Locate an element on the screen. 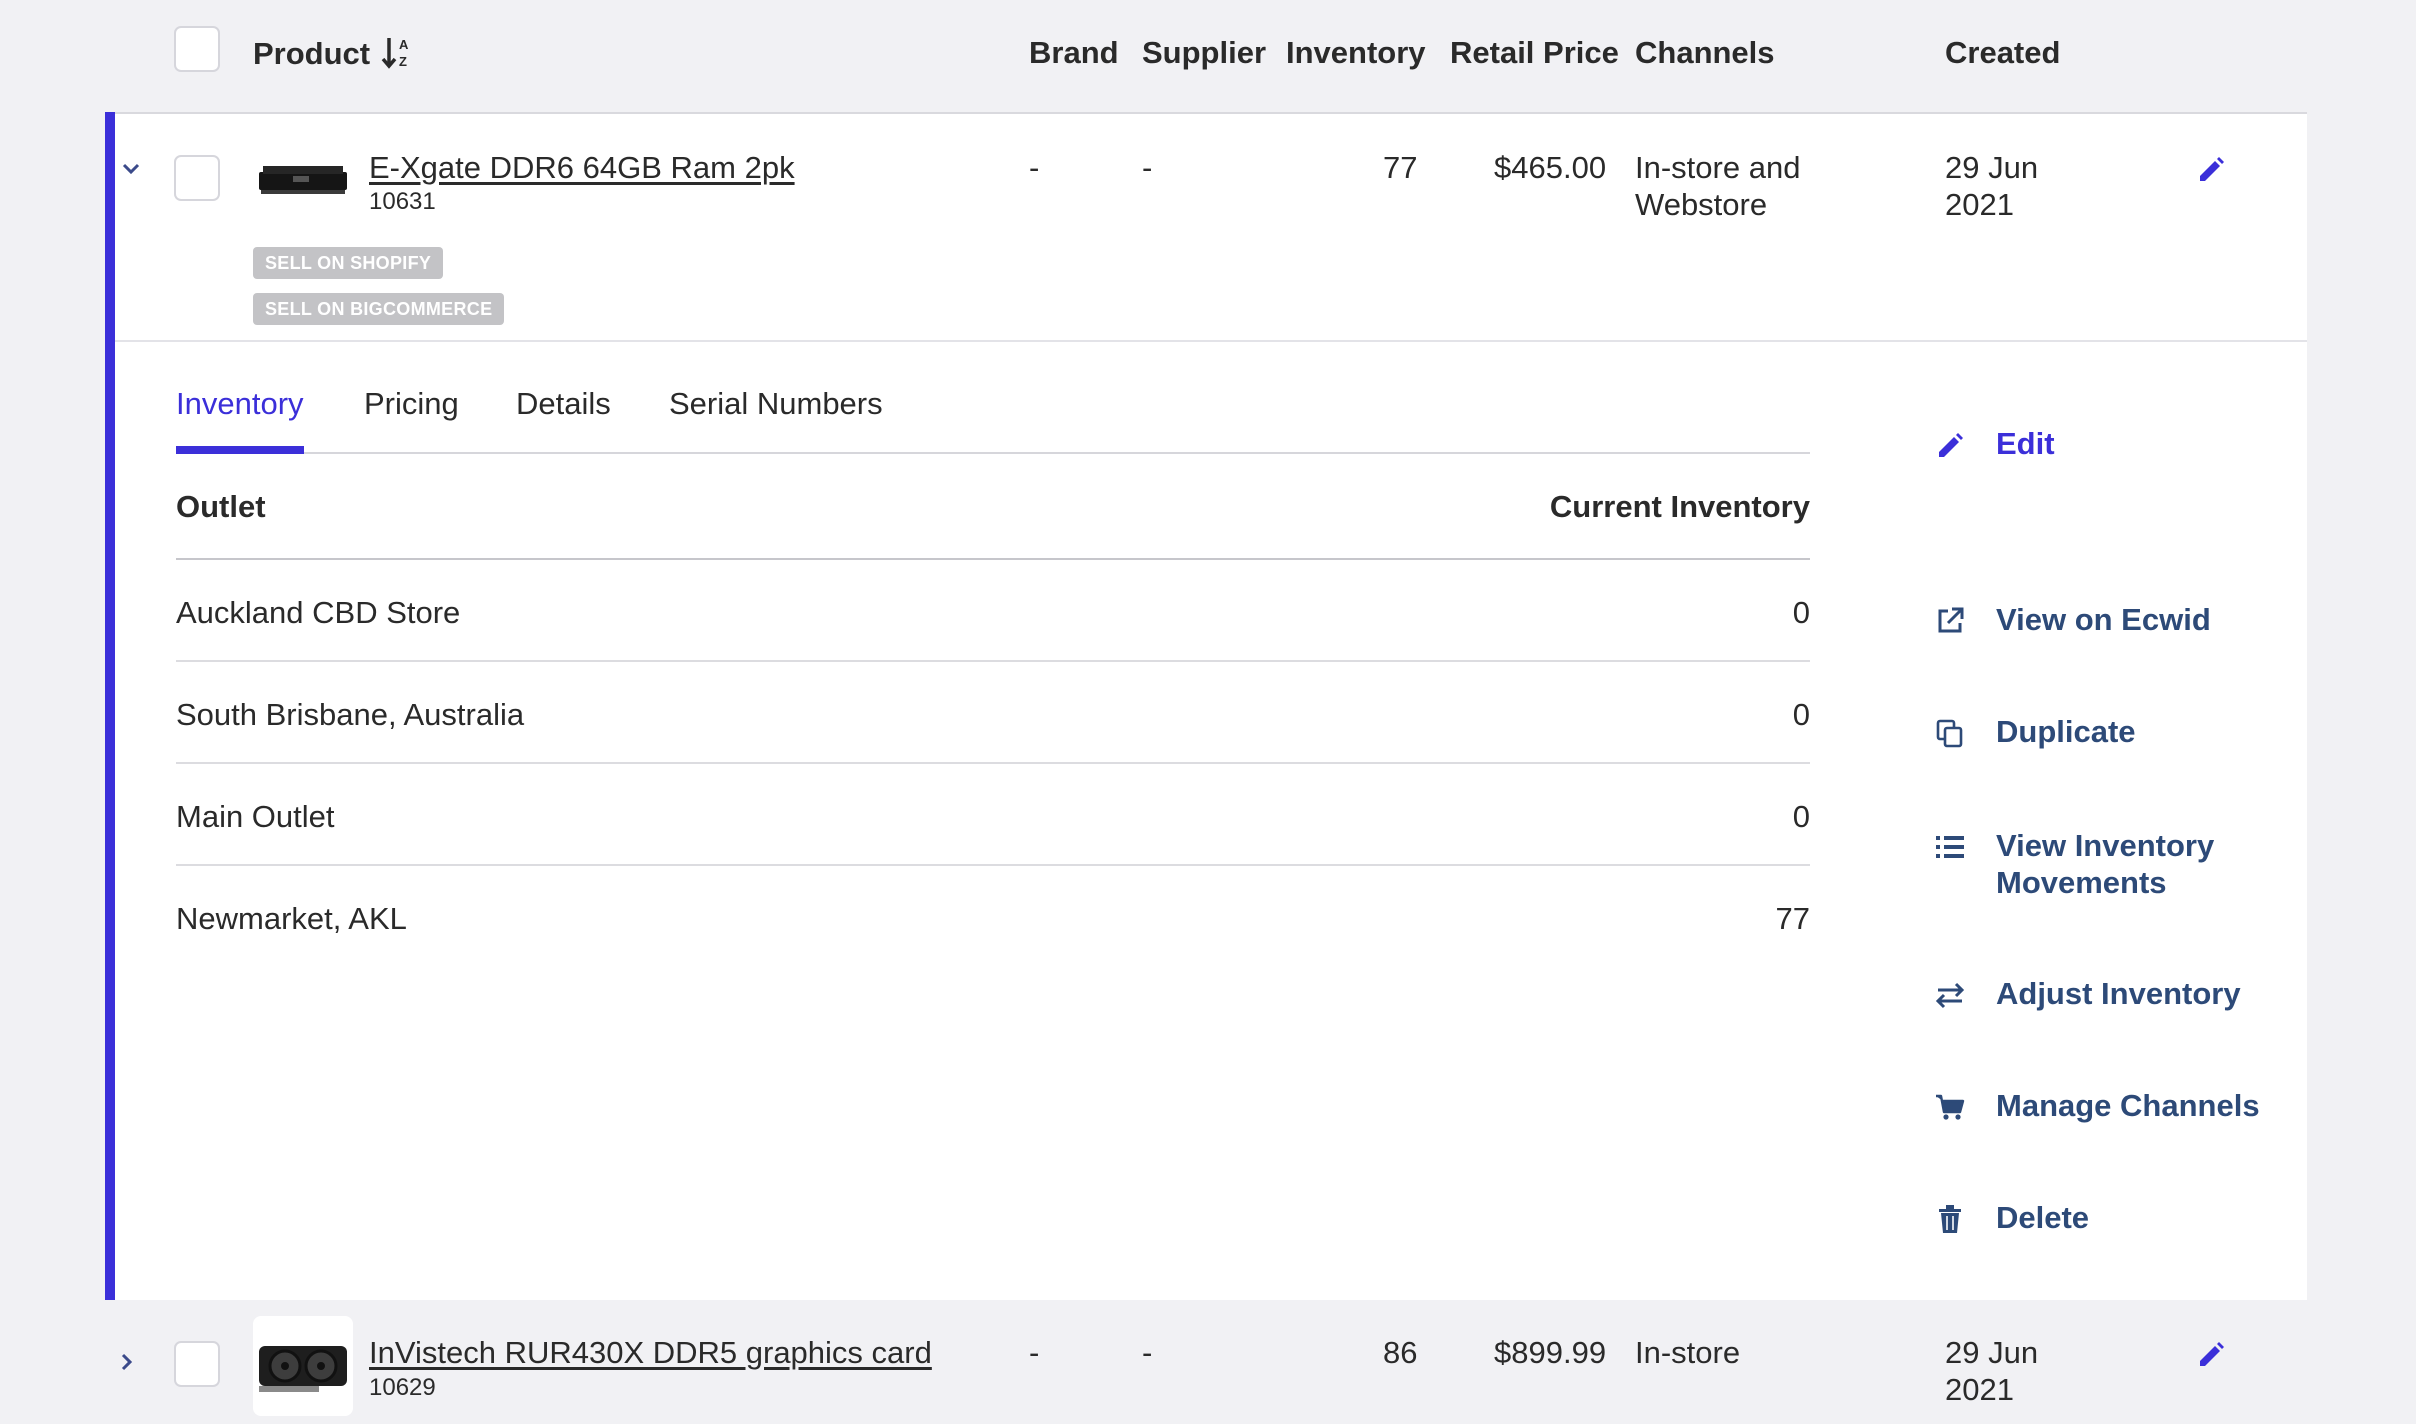  svg-text: A is located at coordinates (404, 44).